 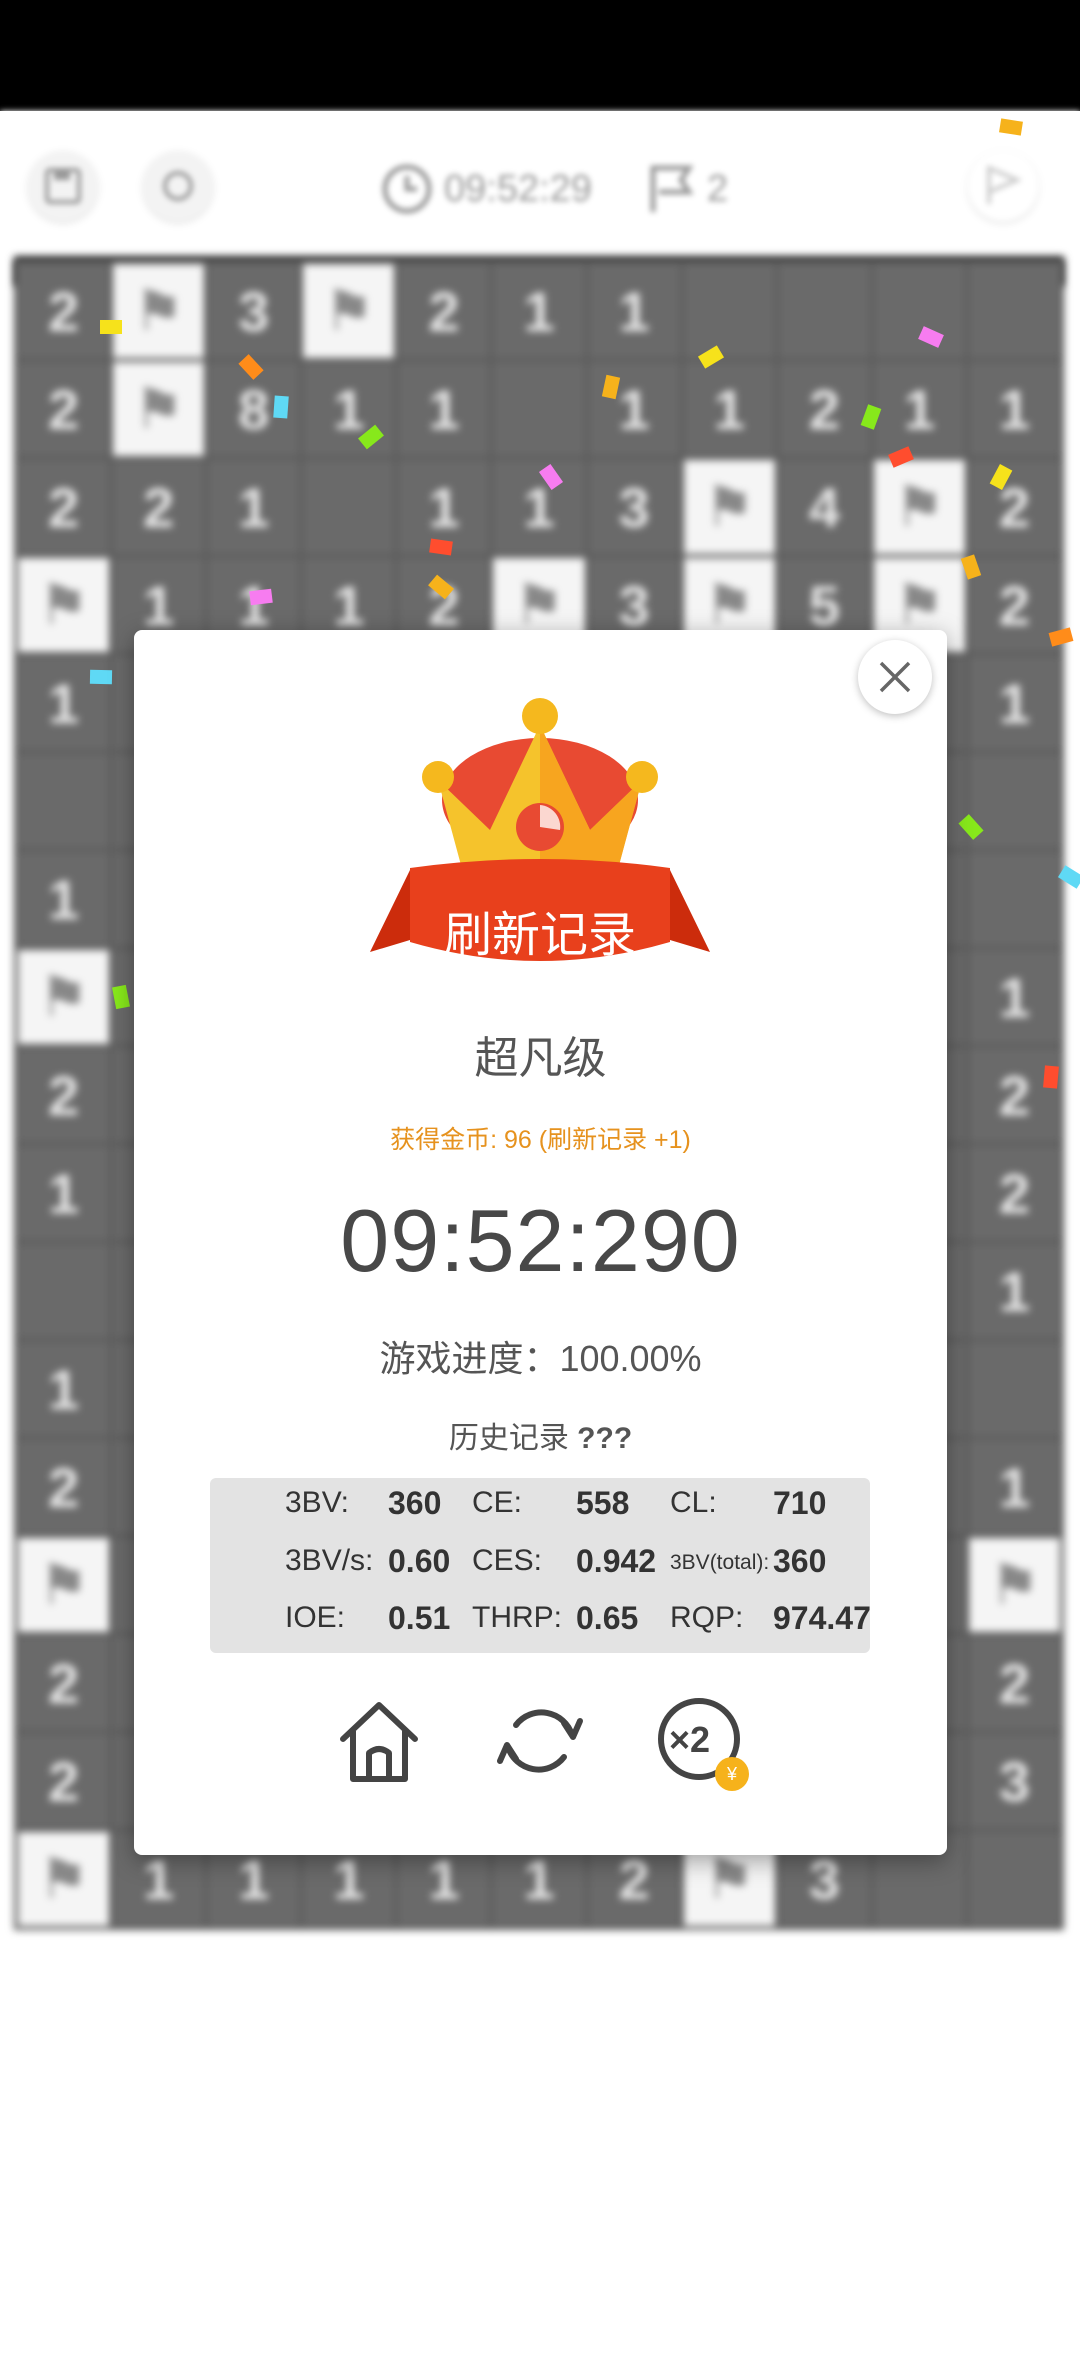 I want to click on flag-outline-icon, so click(x=1005, y=184).